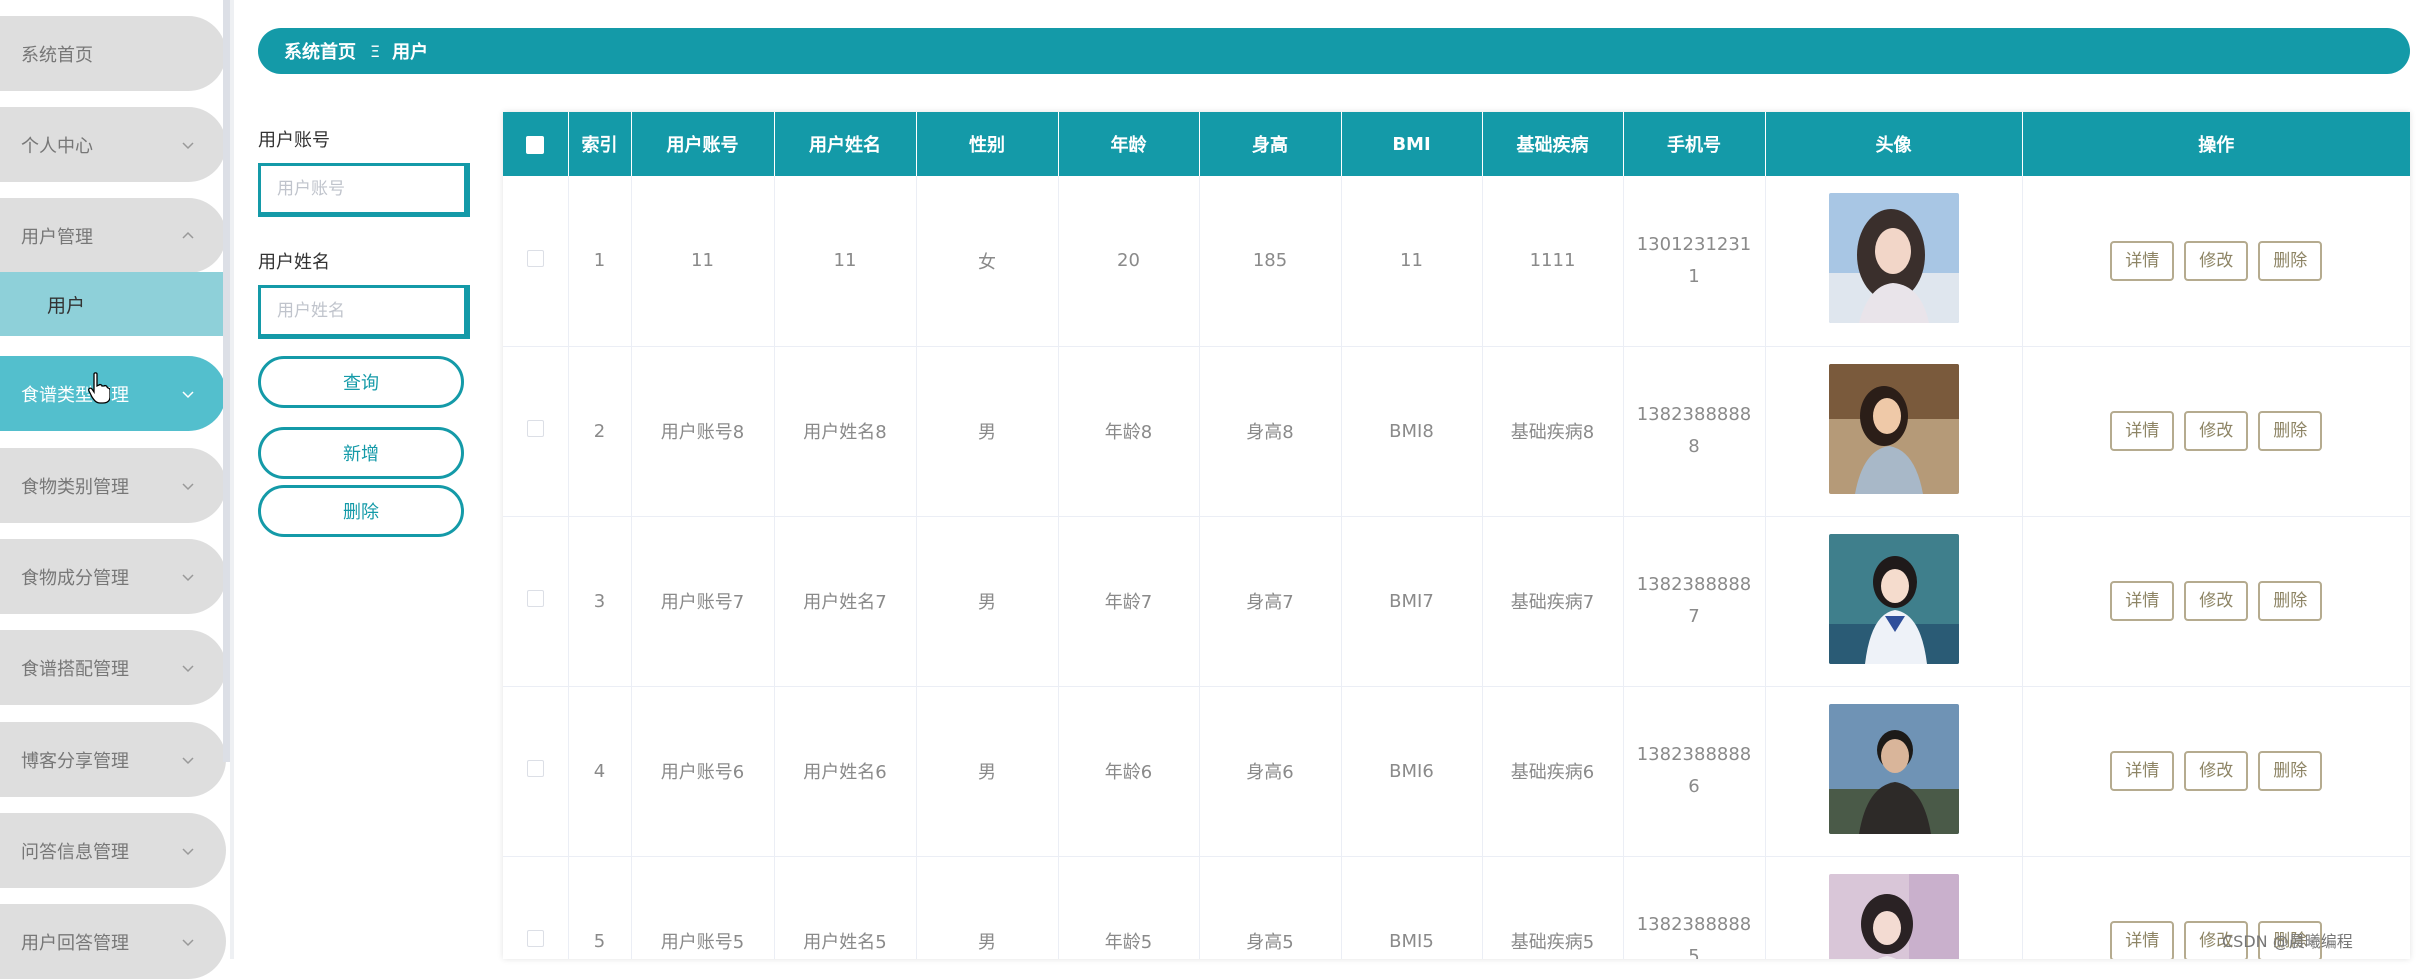 This screenshot has height=979, width=2426. What do you see at coordinates (66, 305) in the screenshot?
I see `submenu-item-label: 用户` at bounding box center [66, 305].